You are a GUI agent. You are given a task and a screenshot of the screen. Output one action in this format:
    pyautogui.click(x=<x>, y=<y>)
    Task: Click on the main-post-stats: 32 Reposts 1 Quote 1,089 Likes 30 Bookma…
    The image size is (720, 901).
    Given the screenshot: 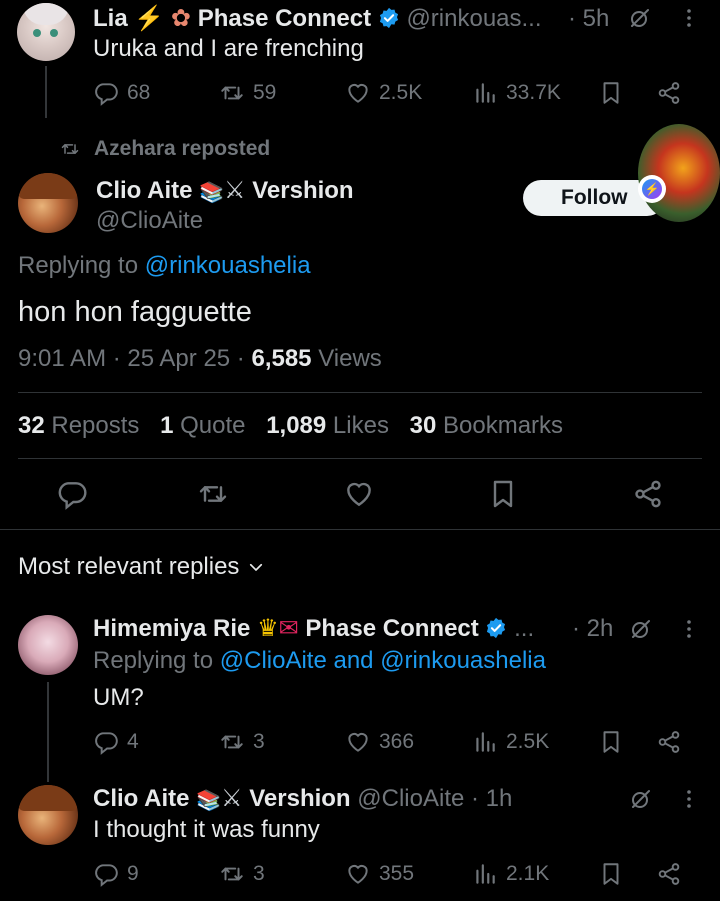 What is the action you would take?
    pyautogui.click(x=290, y=426)
    